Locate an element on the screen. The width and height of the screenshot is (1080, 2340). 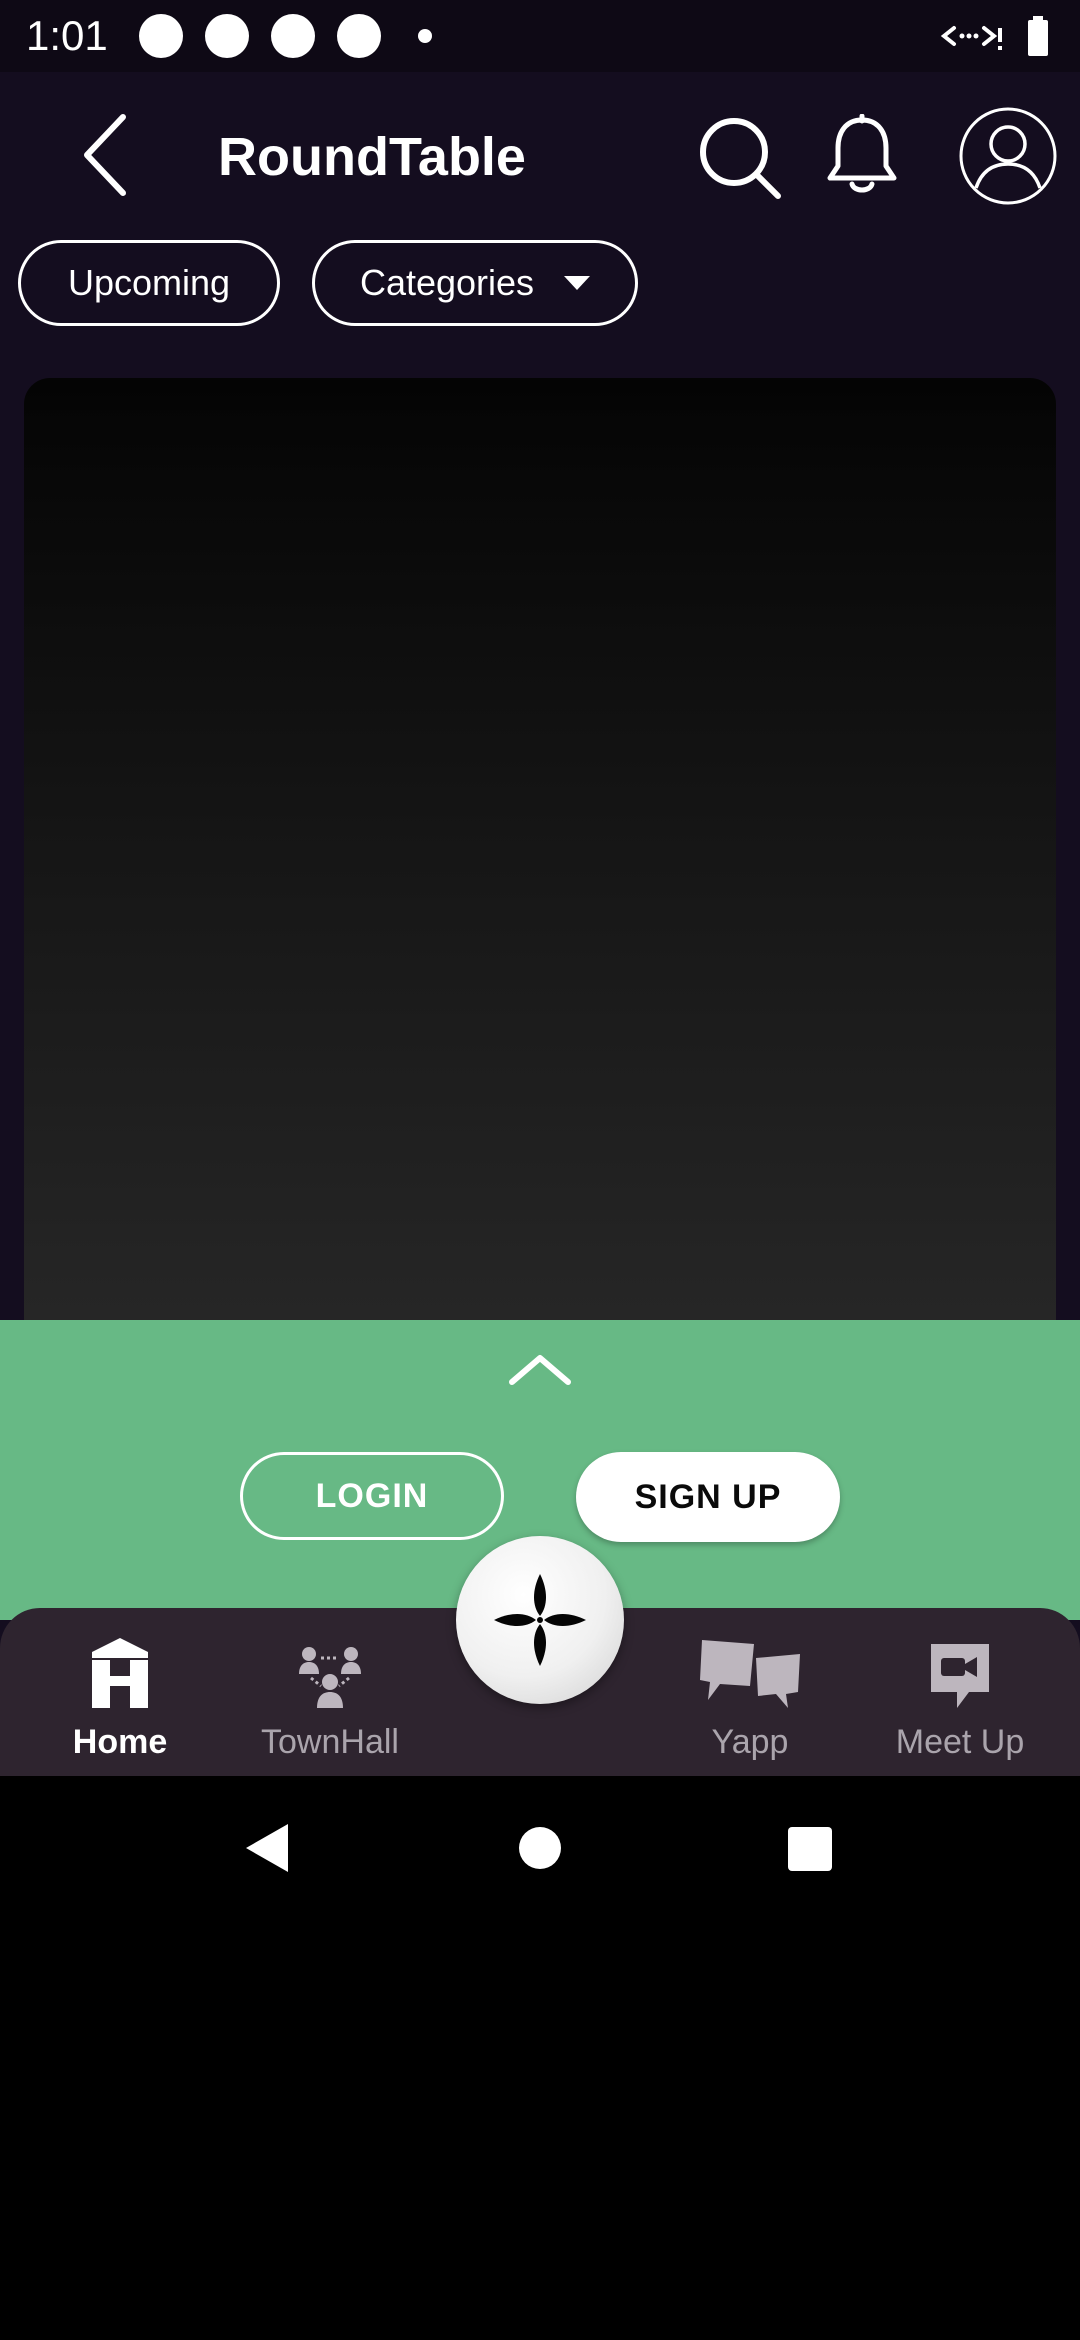
sparkle-icon is located at coordinates (540, 1620).